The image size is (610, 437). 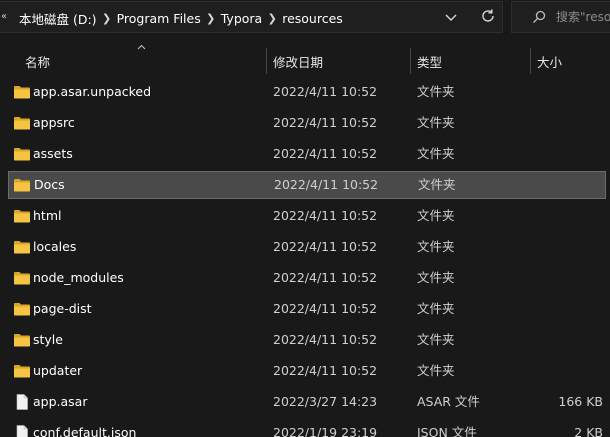 I want to click on file-row: app.asar 2022/3/27 14:23 ASAR 文件 166 KB, so click(x=307, y=402).